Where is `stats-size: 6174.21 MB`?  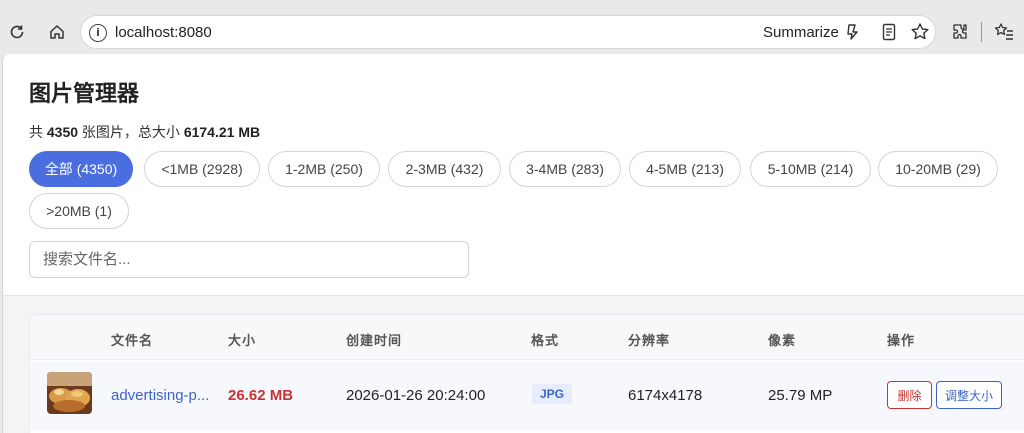 stats-size: 6174.21 MB is located at coordinates (222, 132).